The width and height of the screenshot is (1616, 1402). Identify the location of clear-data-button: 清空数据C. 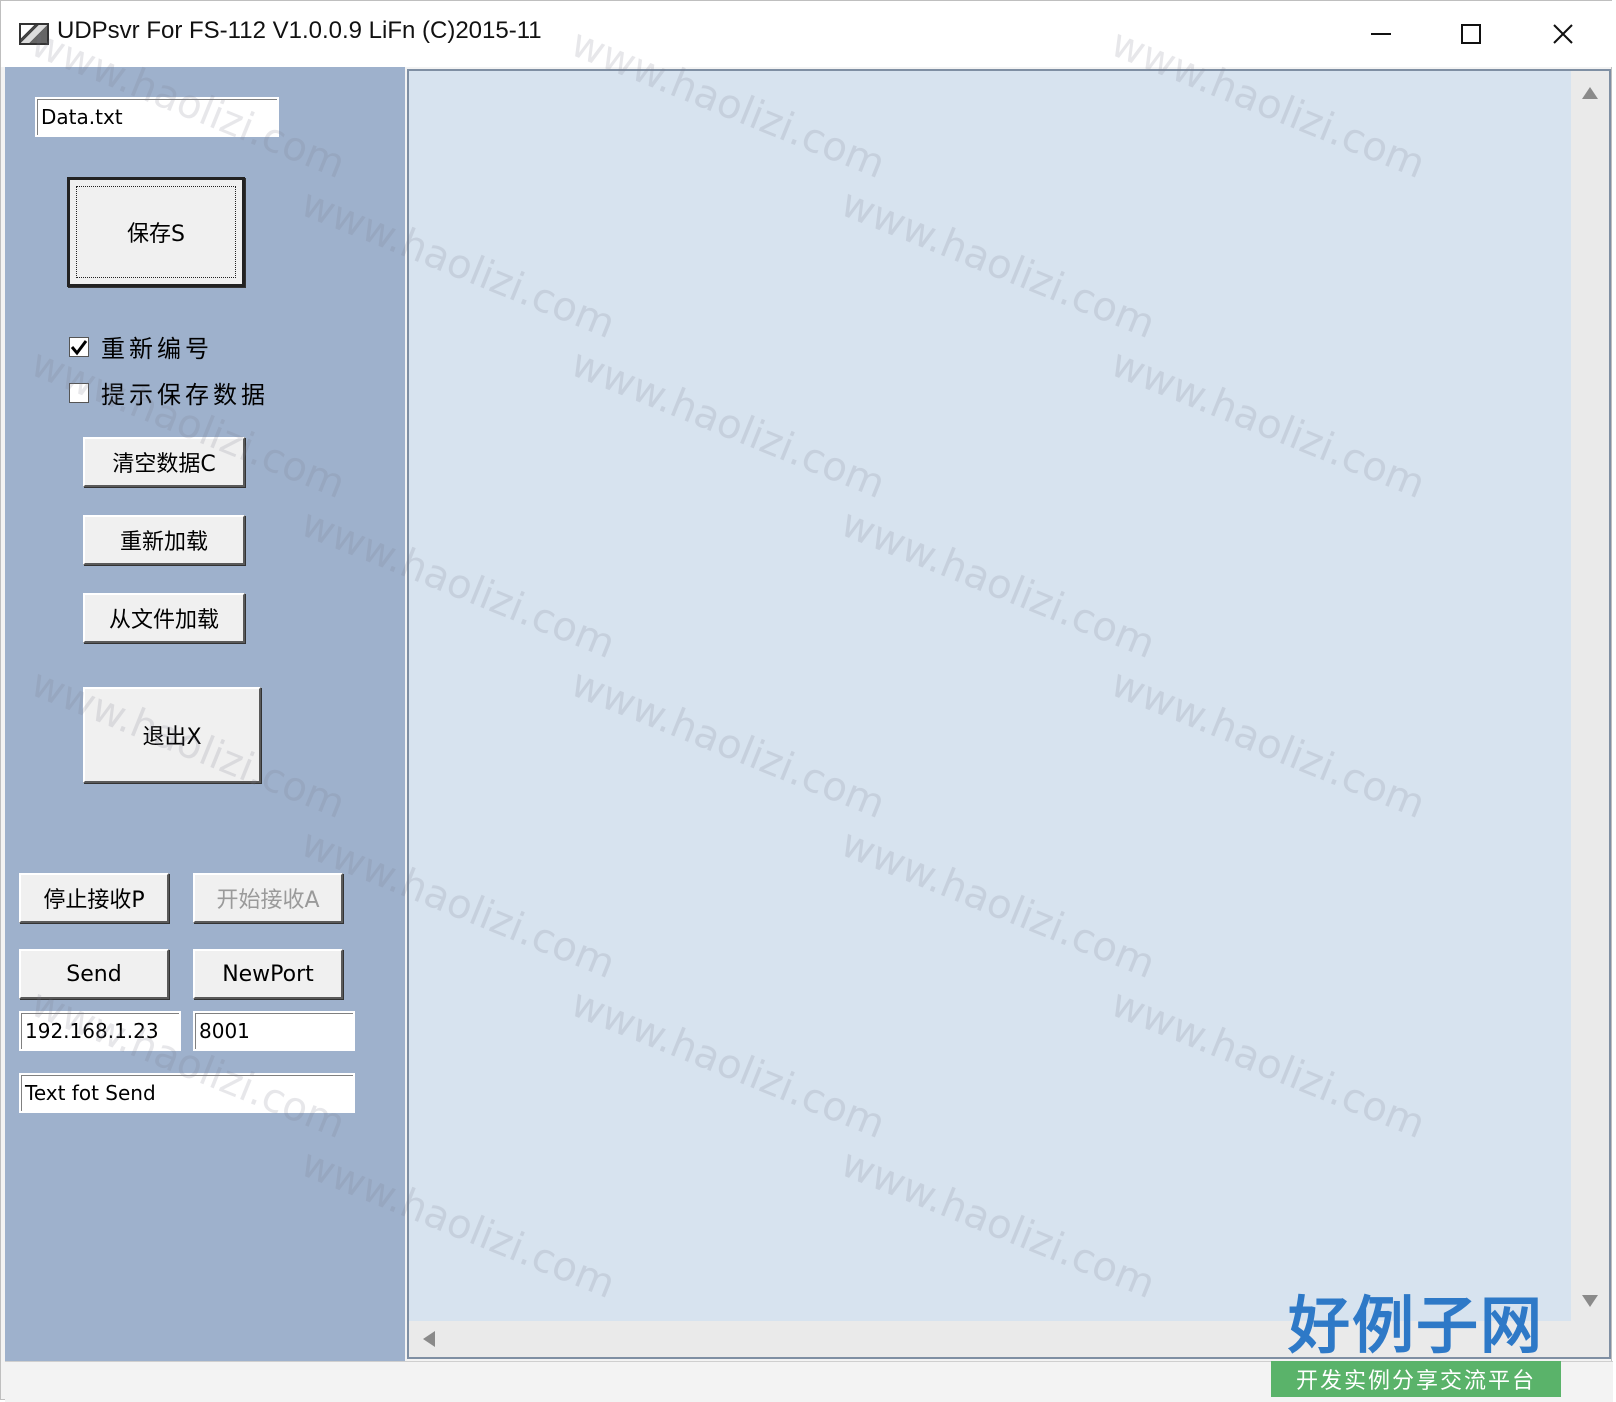
(164, 462).